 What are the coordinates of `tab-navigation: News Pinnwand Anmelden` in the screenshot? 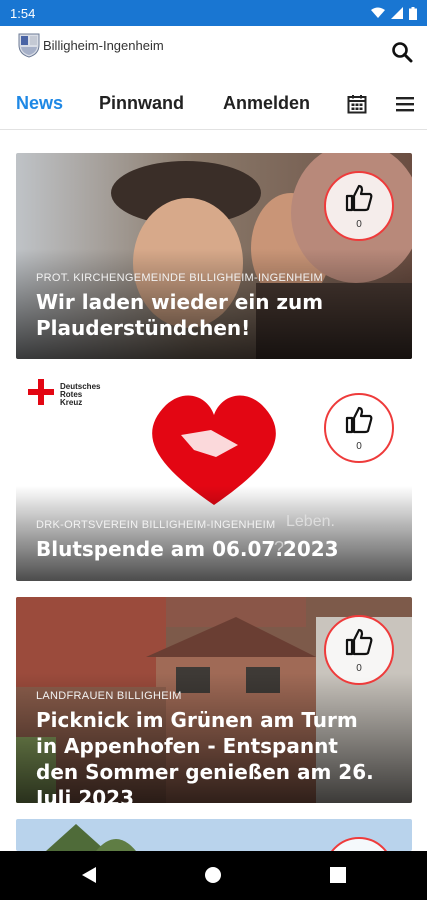 It's located at (213, 103).